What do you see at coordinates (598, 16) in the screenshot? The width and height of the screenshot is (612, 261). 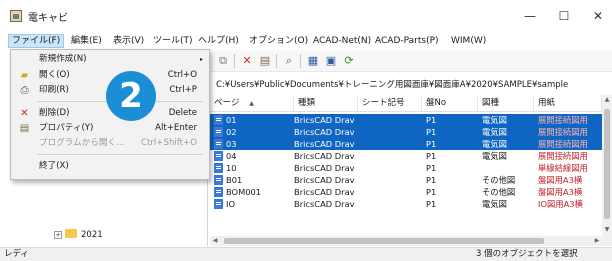 I see `close-button: ✕` at bounding box center [598, 16].